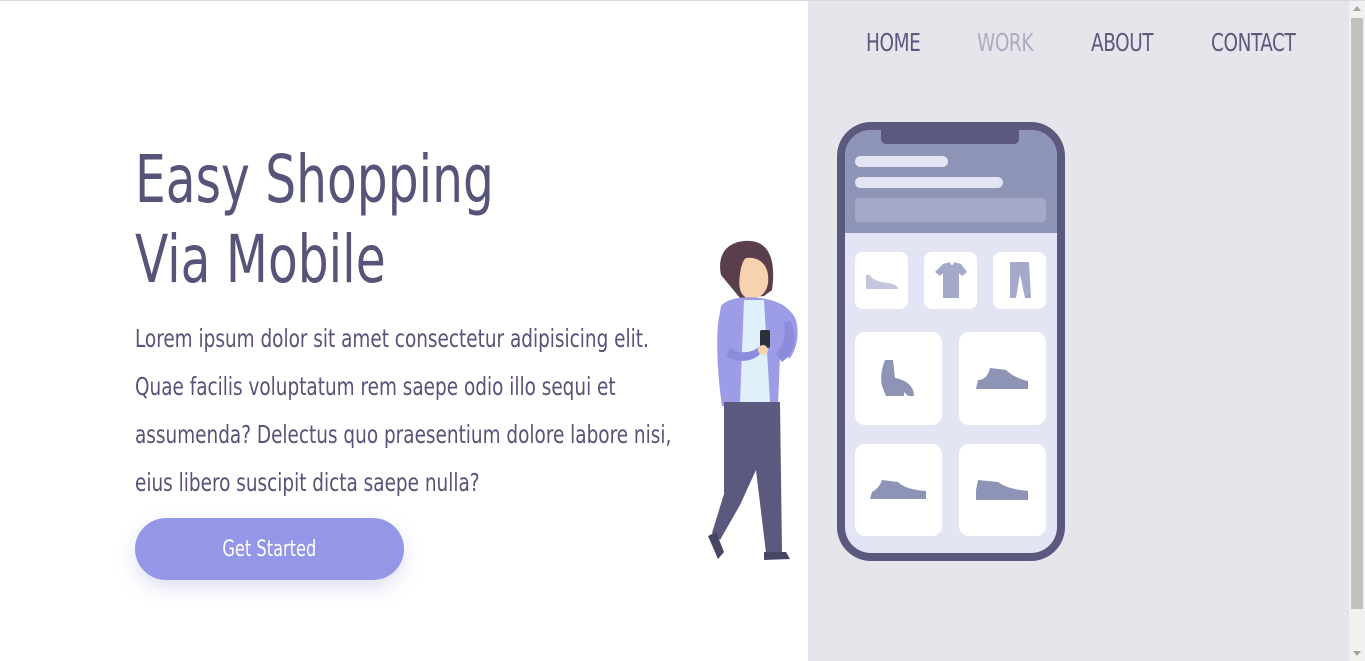 The height and width of the screenshot is (661, 1365). Describe the element at coordinates (1357, 653) in the screenshot. I see `scroll-down-arrow-icon` at that location.